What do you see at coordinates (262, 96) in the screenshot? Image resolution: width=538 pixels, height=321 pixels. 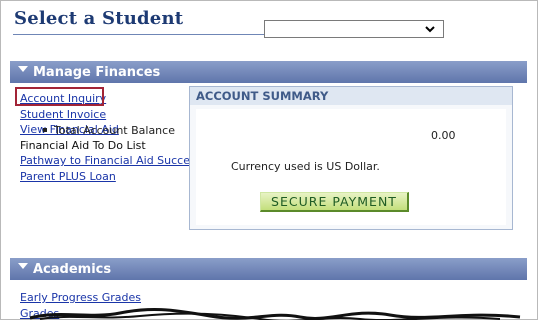 I see `account-summary-title: ACCOUNT SUMMARY` at bounding box center [262, 96].